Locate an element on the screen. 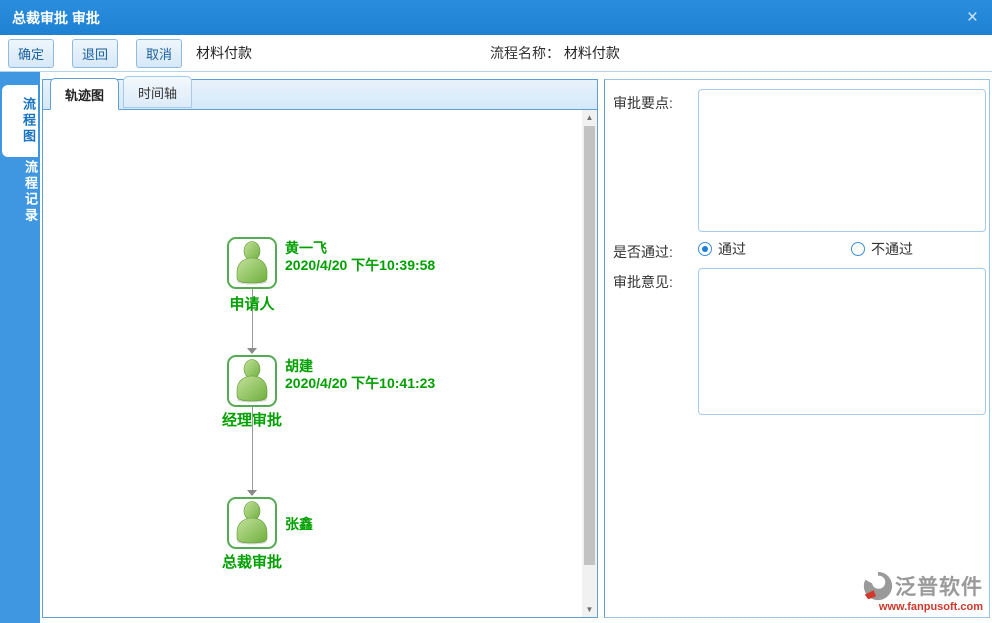 The width and height of the screenshot is (992, 623). left-tab-strip: 流程图 流程记录 is located at coordinates (20, 347).